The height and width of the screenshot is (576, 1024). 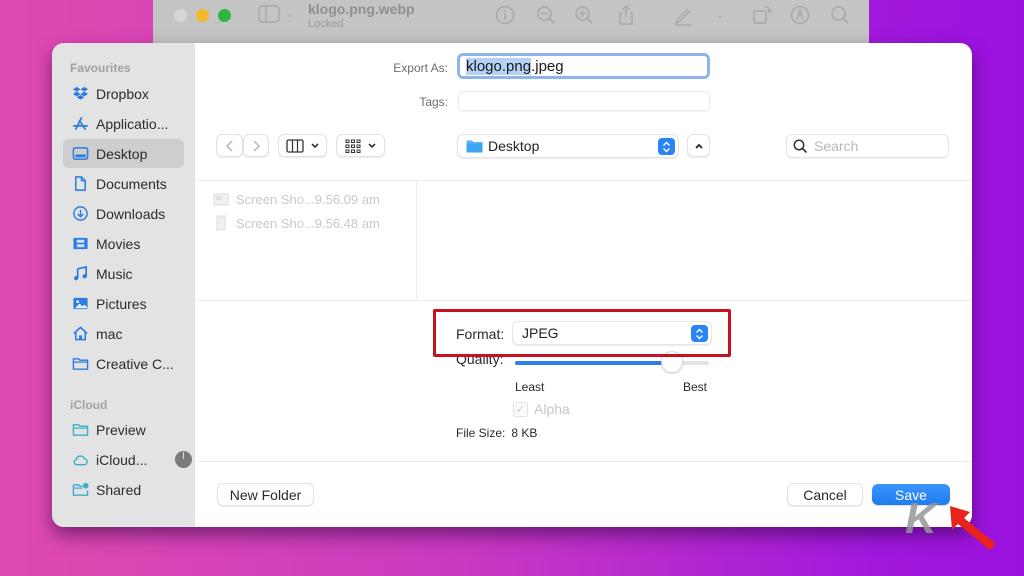 What do you see at coordinates (360, 145) in the screenshot?
I see `group-view-button` at bounding box center [360, 145].